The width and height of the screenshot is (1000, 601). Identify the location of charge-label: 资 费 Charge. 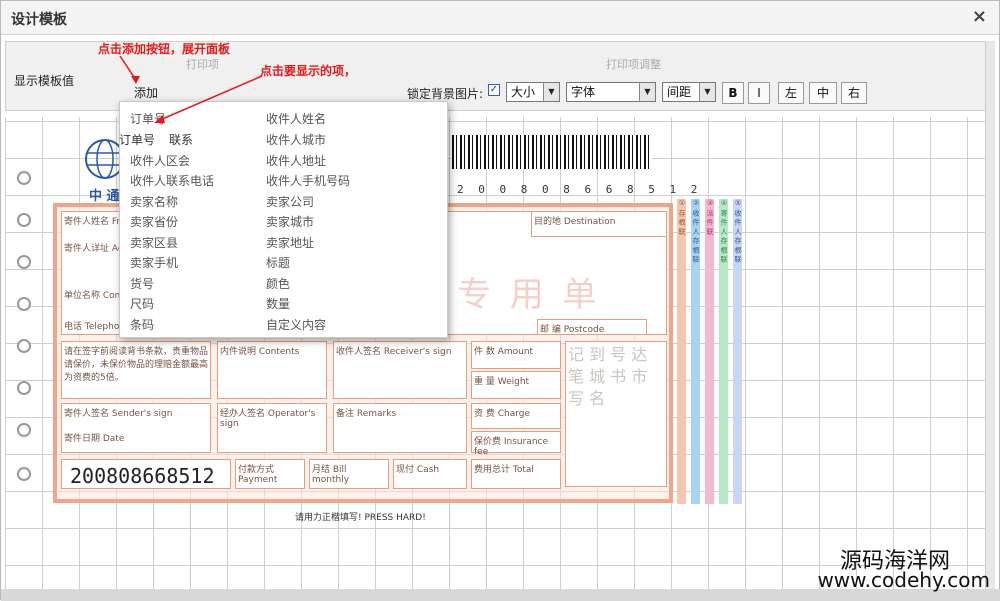
(516, 416).